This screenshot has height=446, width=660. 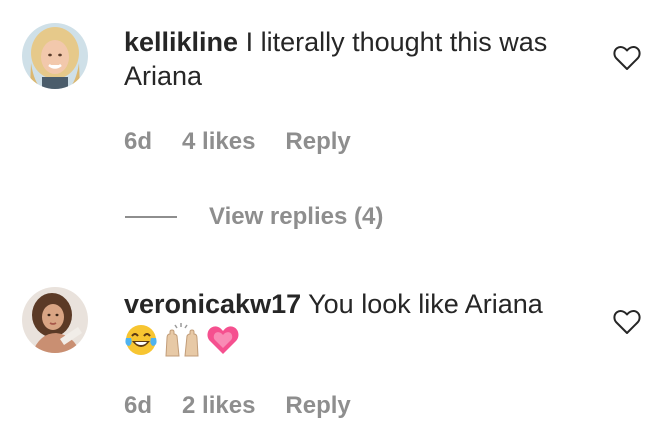 What do you see at coordinates (396, 42) in the screenshot?
I see `comment-body-line1: I literally thought this was` at bounding box center [396, 42].